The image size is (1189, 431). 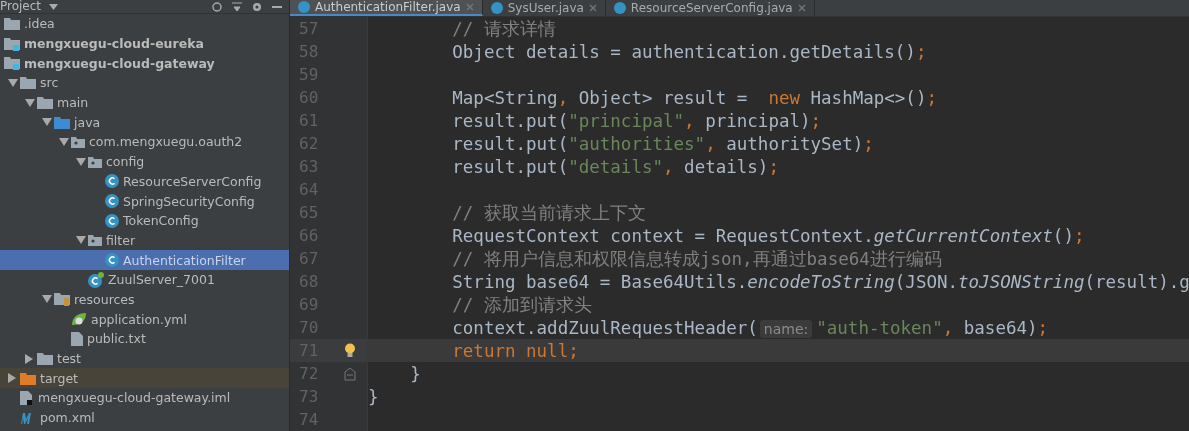 I want to click on code-line: context.addZuulRequestHeader( name: "auth-token", base64);, so click(x=750, y=327).